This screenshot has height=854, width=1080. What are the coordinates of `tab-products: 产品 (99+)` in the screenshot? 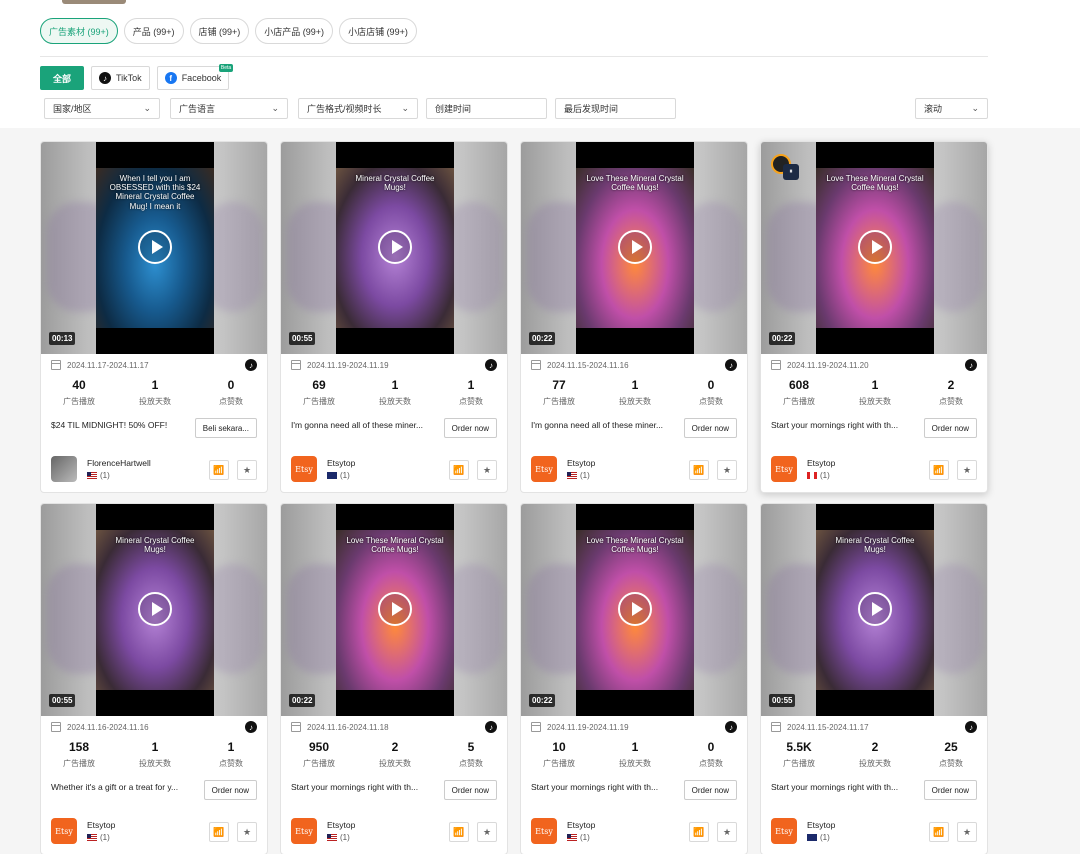 It's located at (153, 31).